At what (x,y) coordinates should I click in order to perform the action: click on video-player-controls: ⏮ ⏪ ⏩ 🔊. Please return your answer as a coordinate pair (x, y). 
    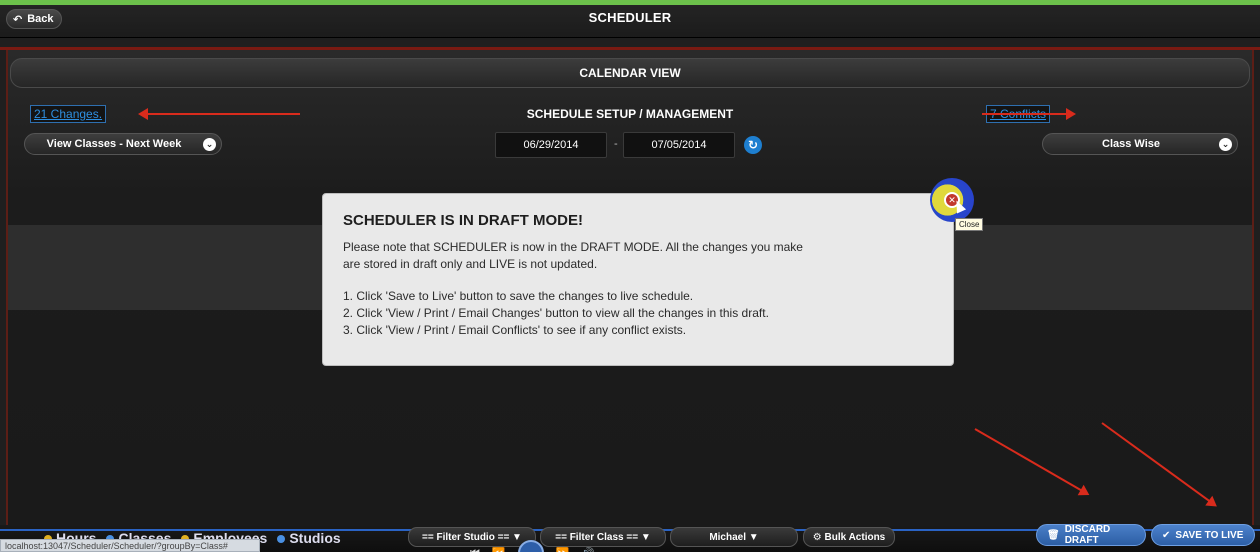
    Looking at the image, I should click on (532, 546).